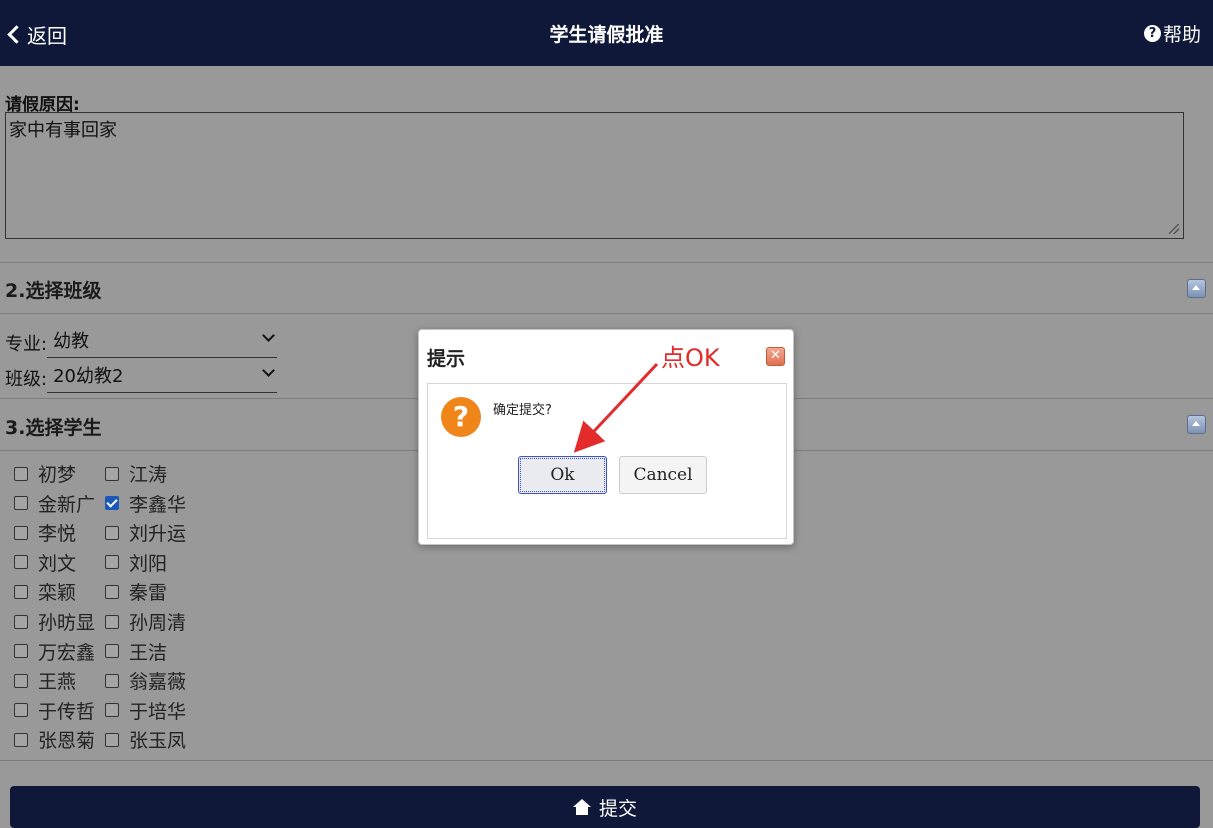 Image resolution: width=1213 pixels, height=828 pixels. What do you see at coordinates (148, 563) in the screenshot?
I see `student-name: 刘阳` at bounding box center [148, 563].